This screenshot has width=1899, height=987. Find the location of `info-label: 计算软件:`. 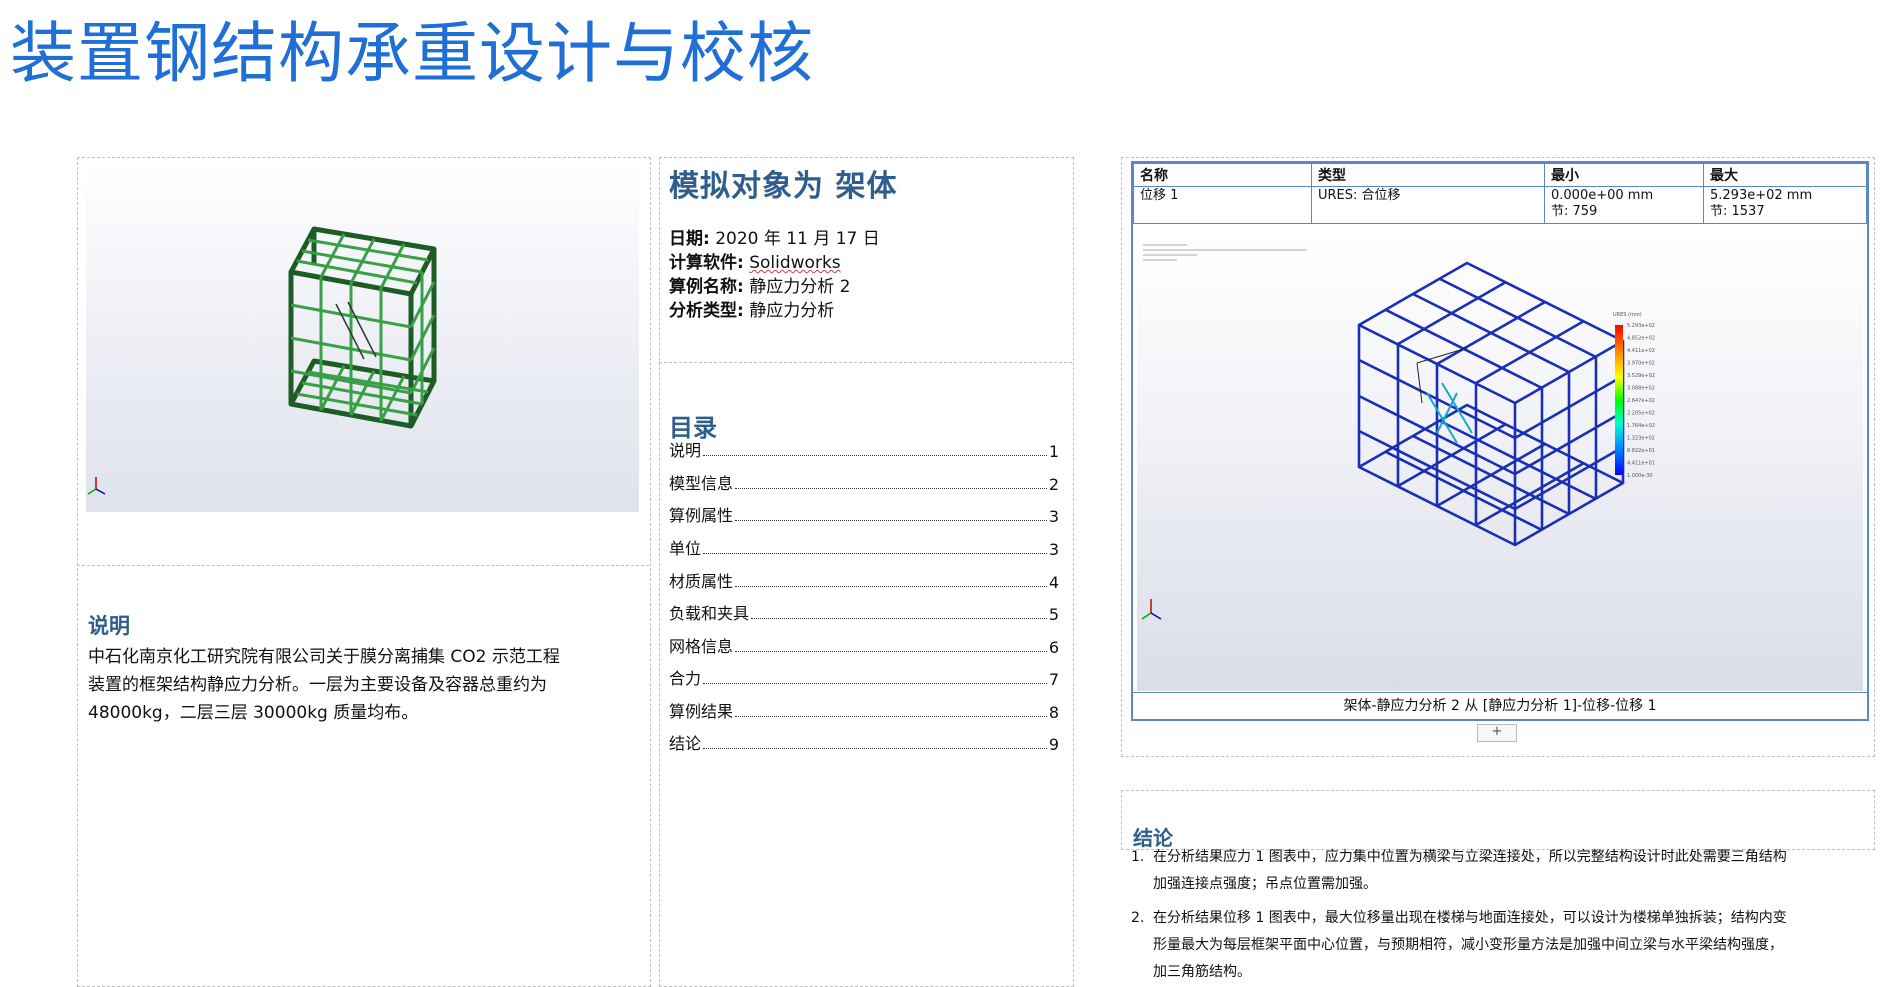

info-label: 计算软件: is located at coordinates (706, 263).